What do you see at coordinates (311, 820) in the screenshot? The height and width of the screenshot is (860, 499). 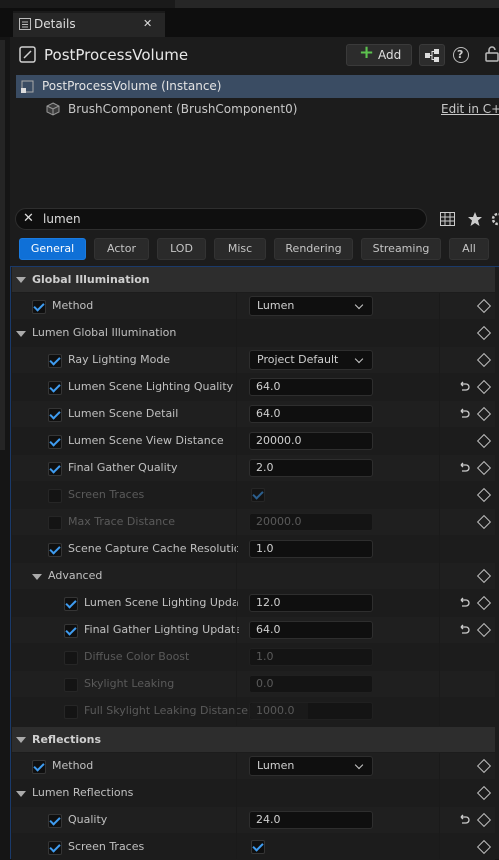 I see `reflection-quality-field: 24.0` at bounding box center [311, 820].